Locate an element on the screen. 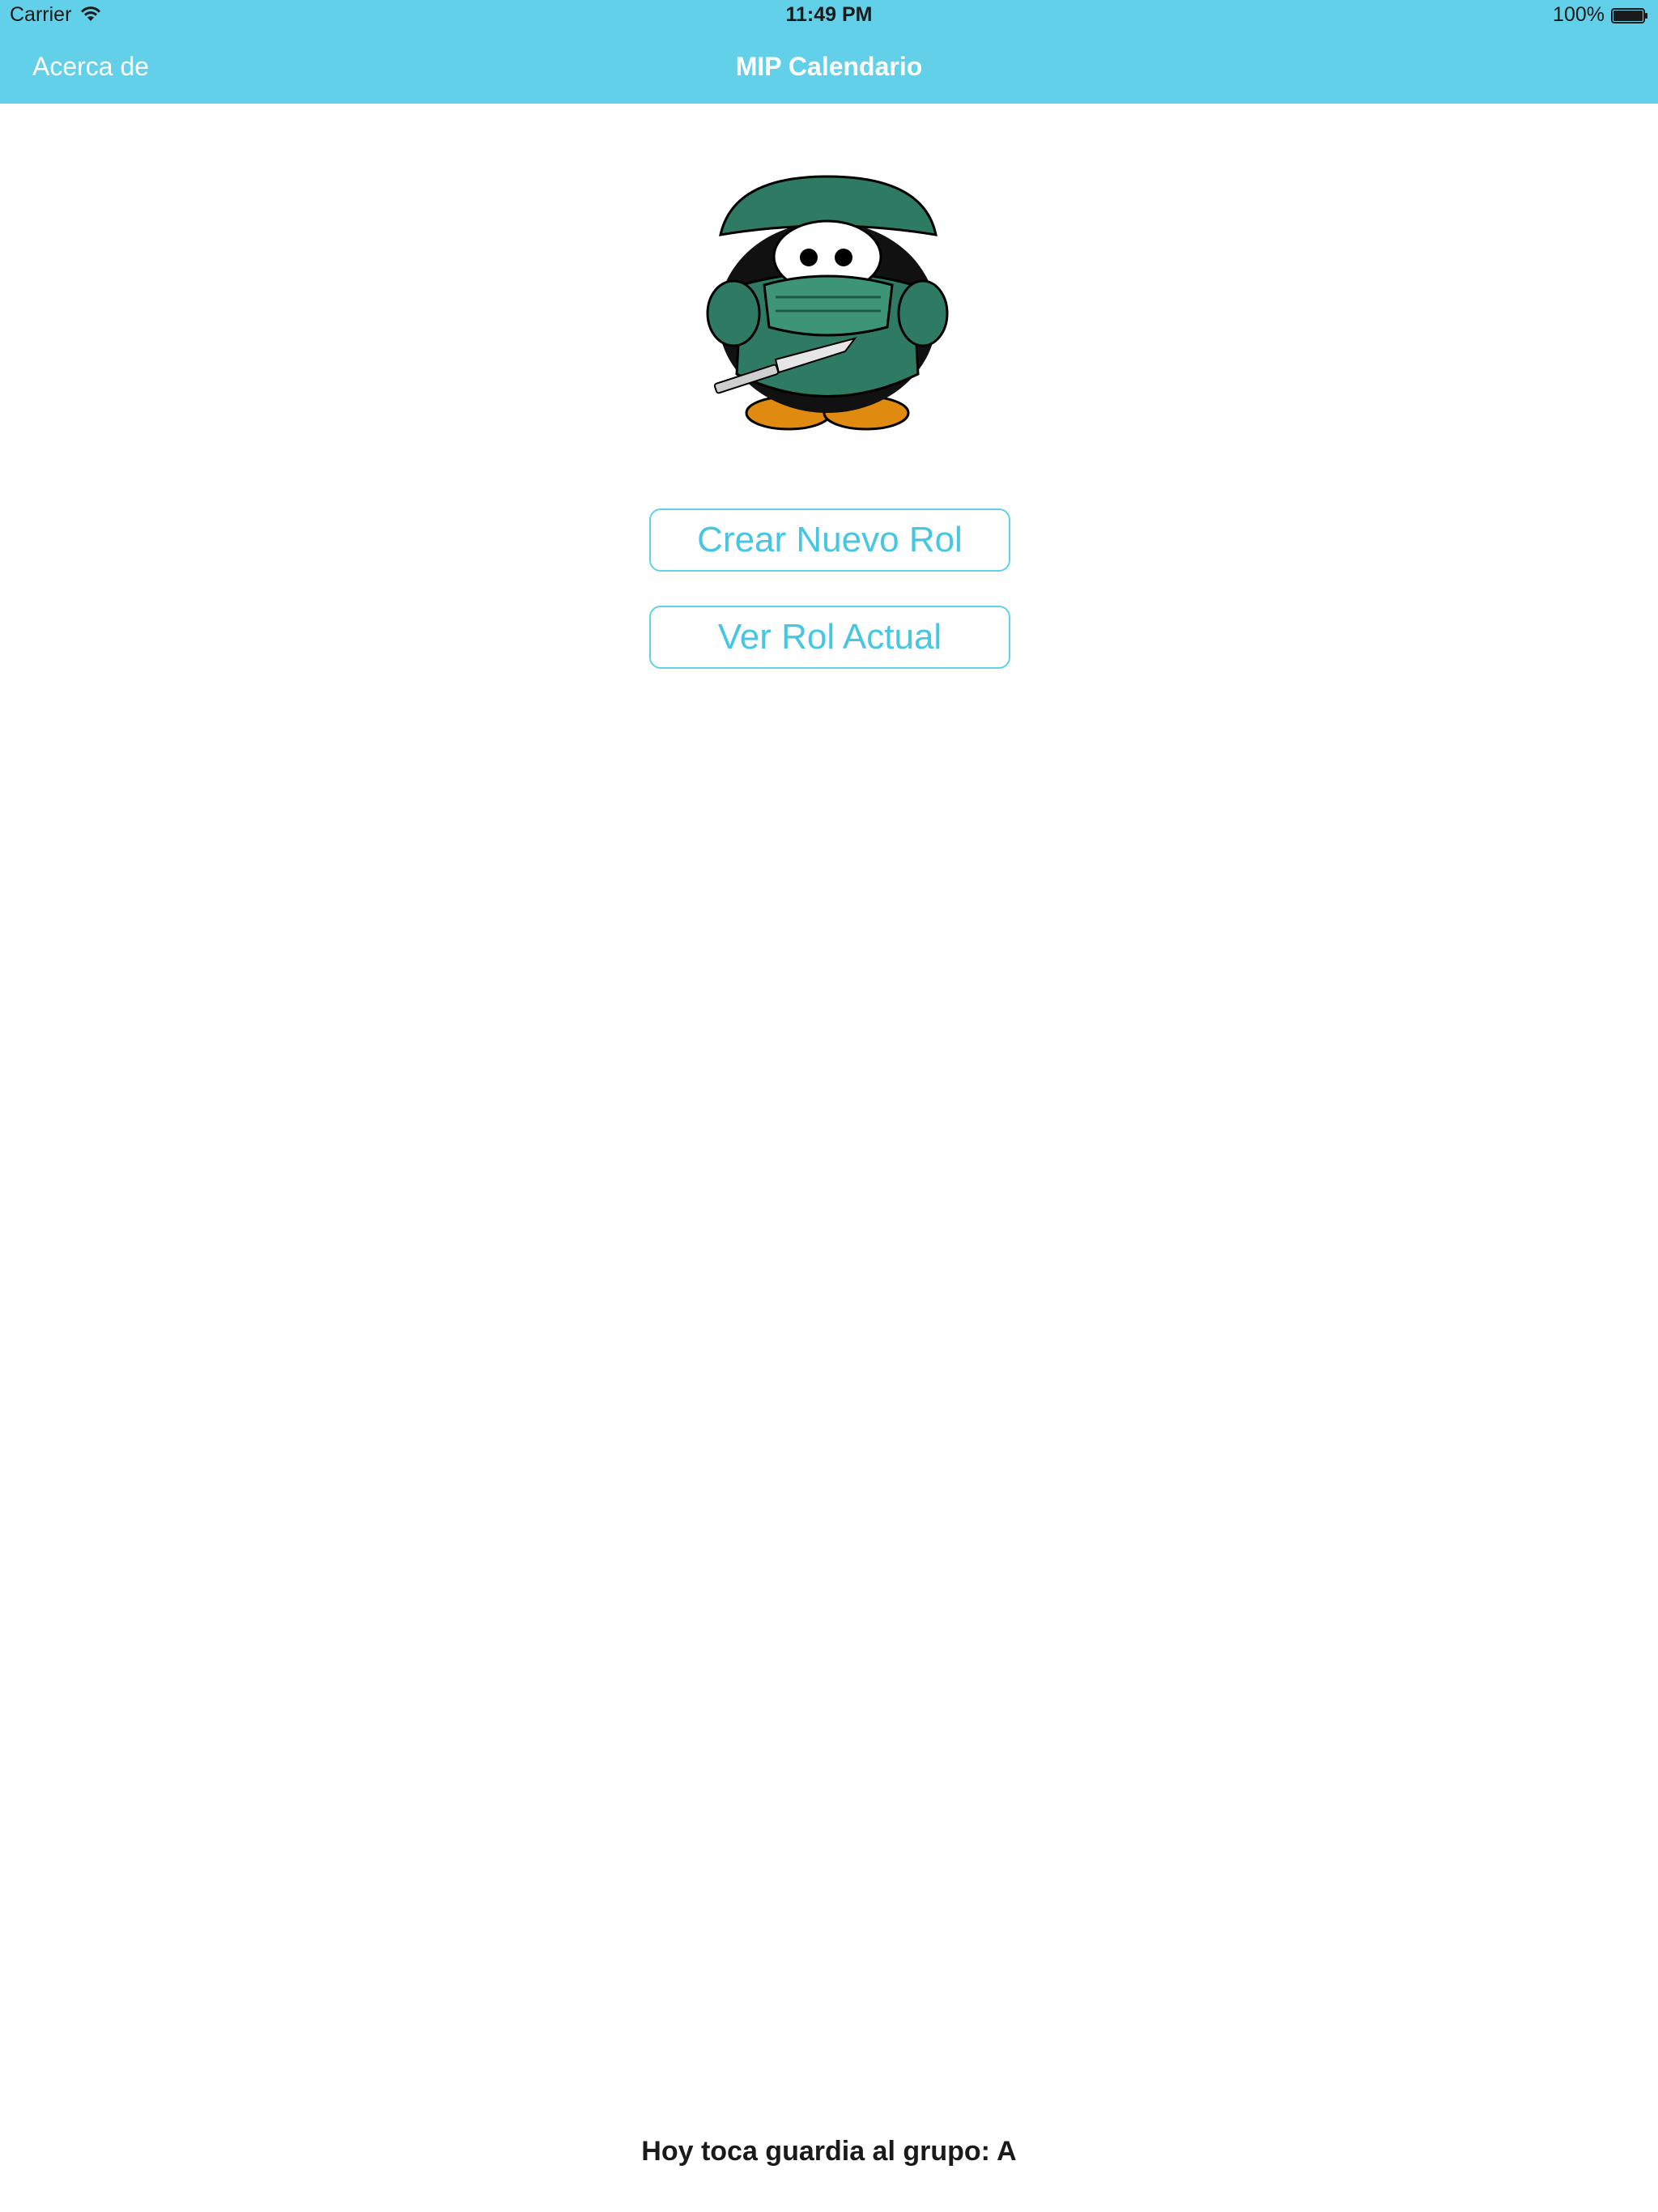  page-title: MIP Calendario is located at coordinates (829, 66).